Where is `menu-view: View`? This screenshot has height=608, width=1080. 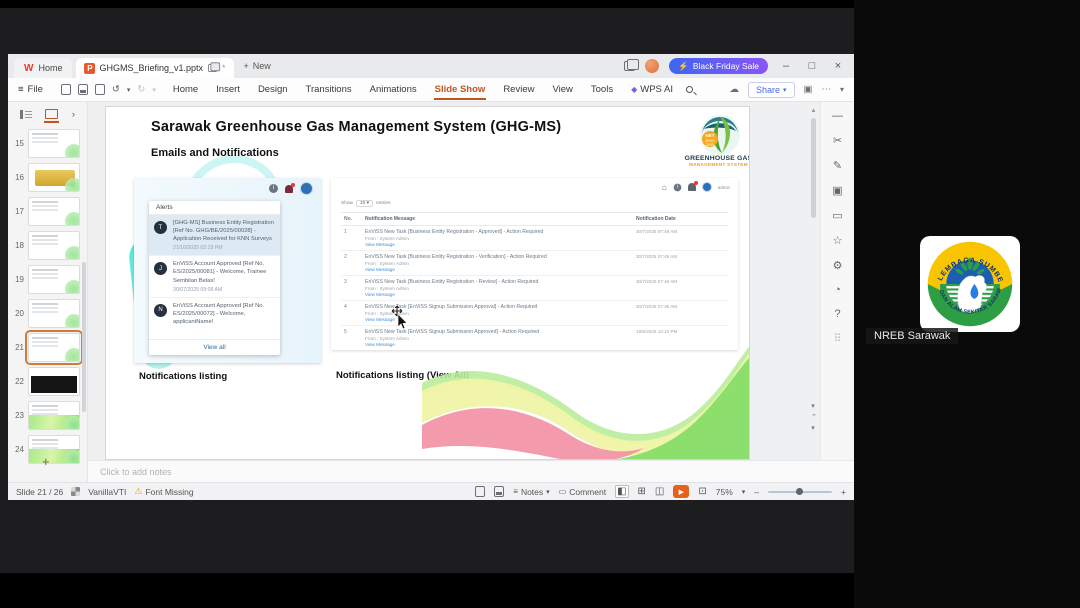
menu-view: View is located at coordinates (562, 89).